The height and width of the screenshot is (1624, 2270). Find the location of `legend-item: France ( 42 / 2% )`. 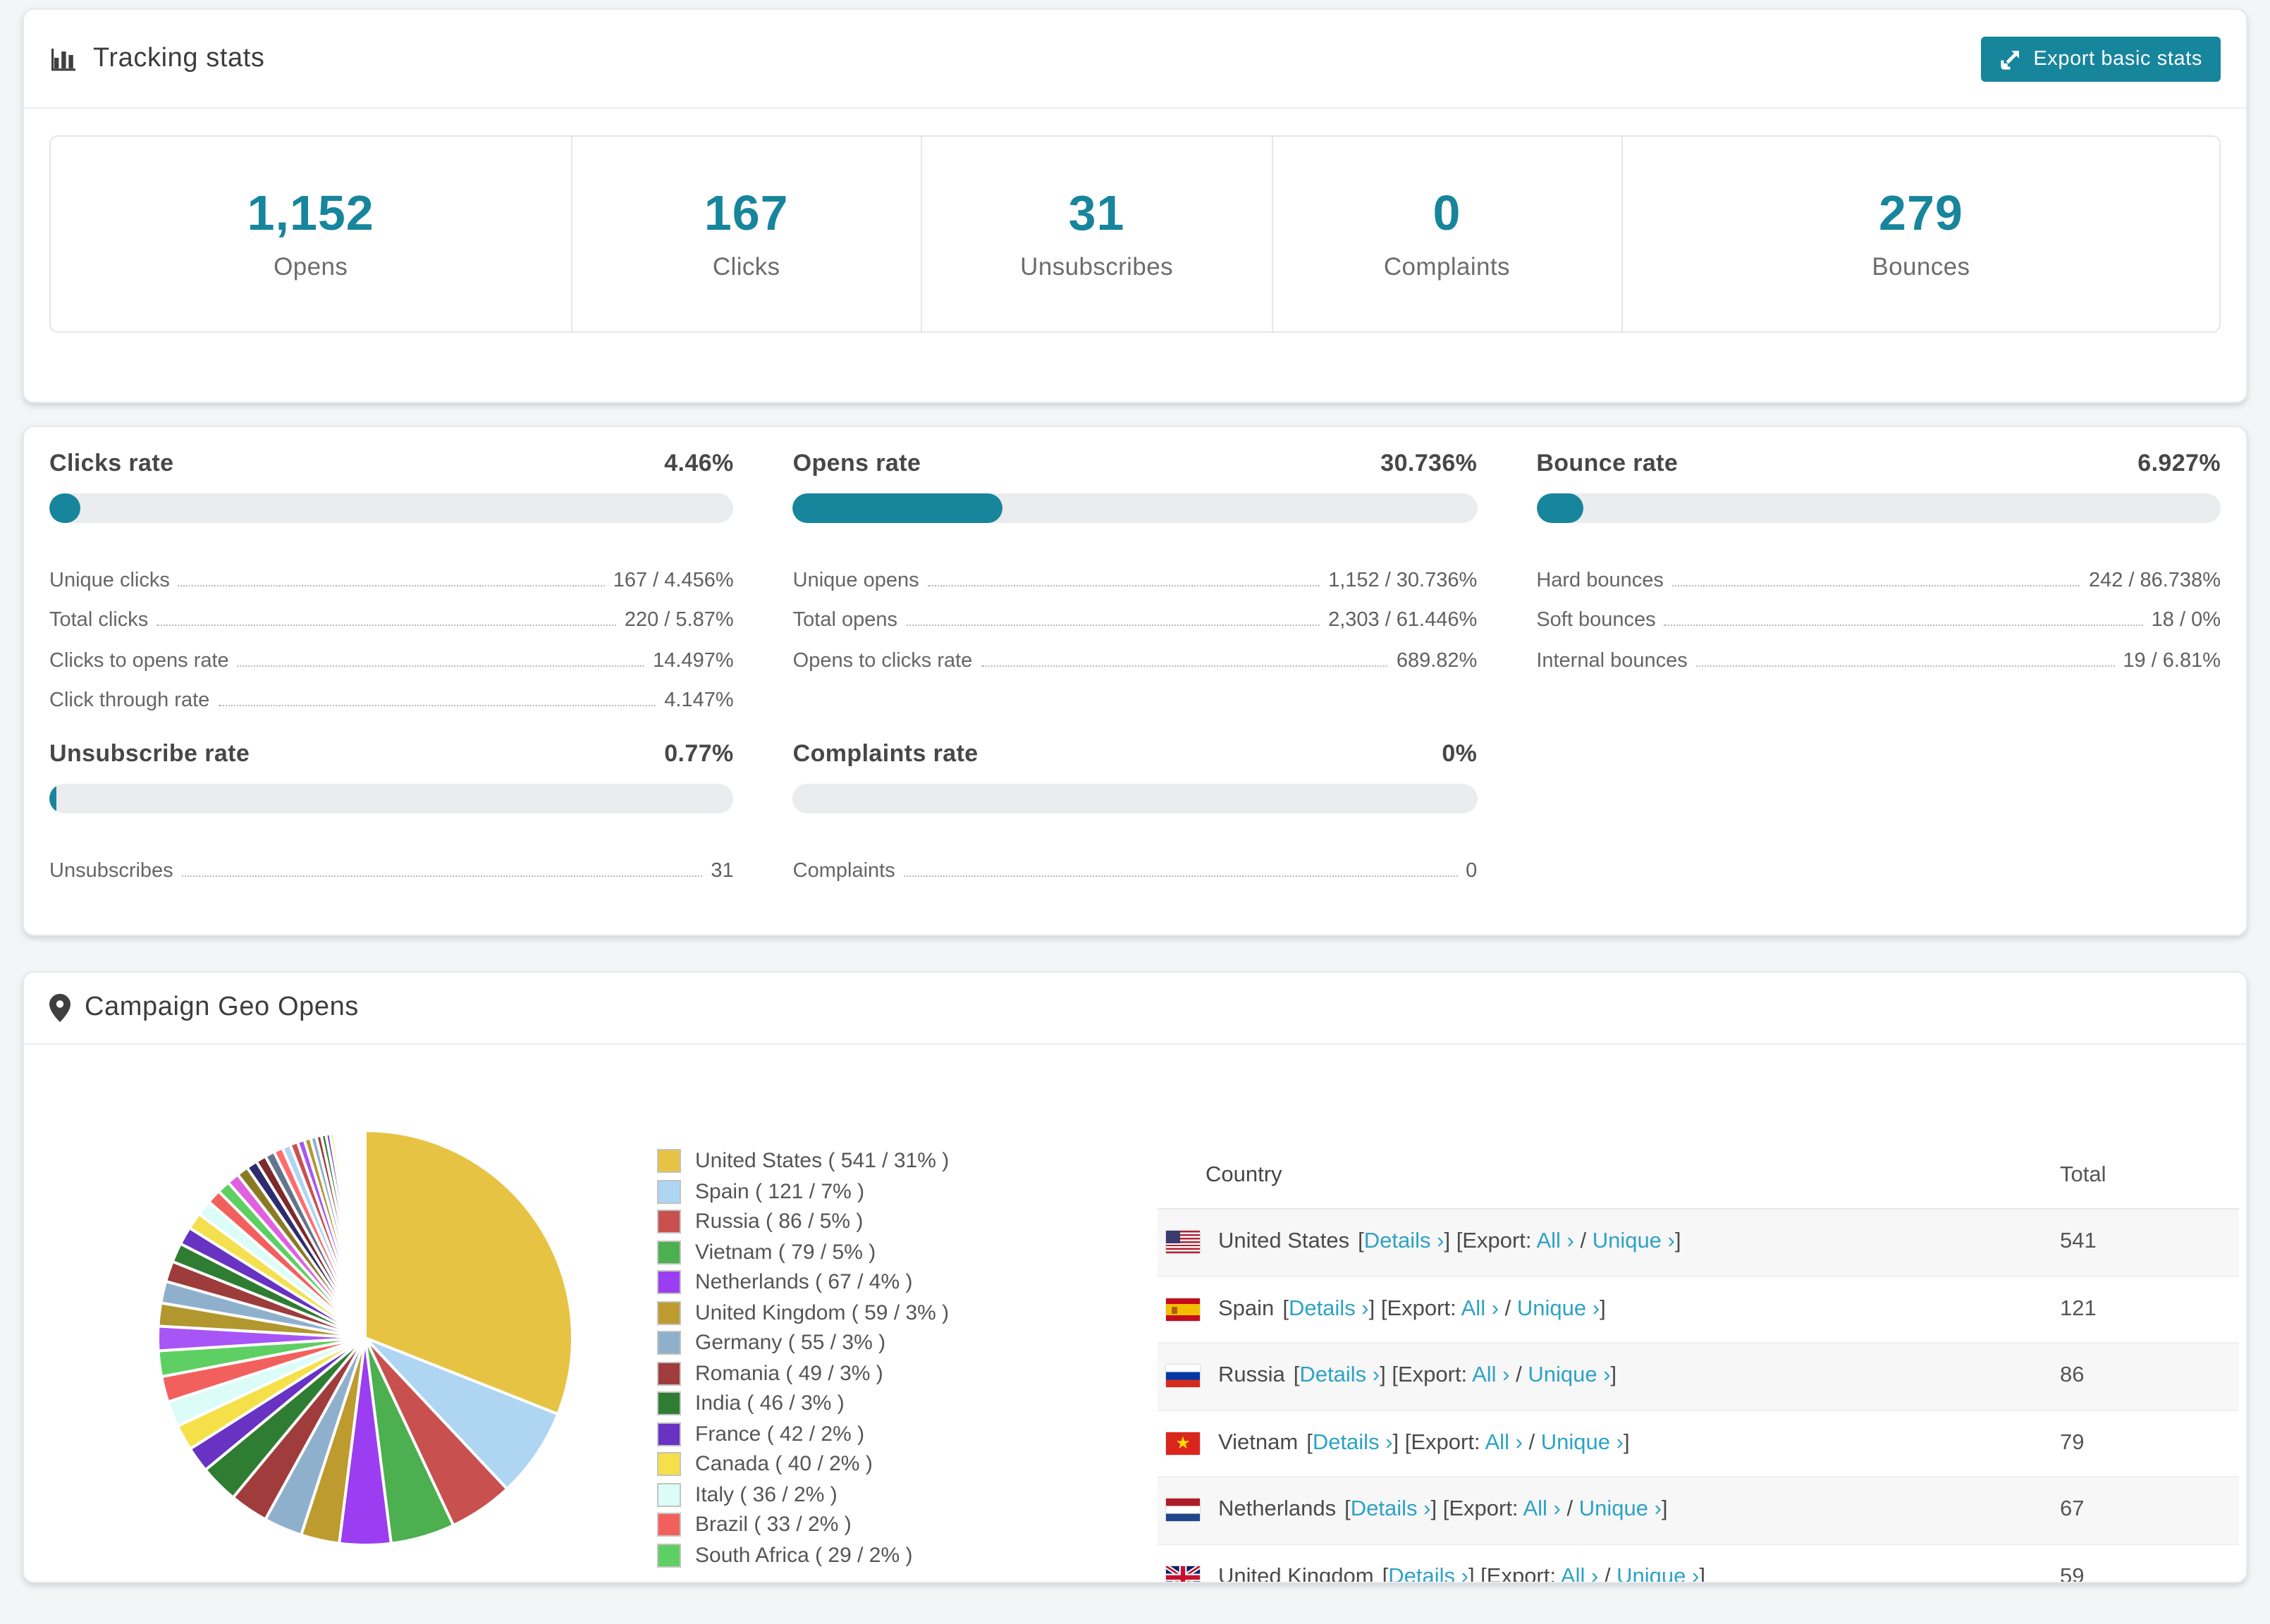

legend-item: France ( 42 / 2% ) is located at coordinates (803, 1434).